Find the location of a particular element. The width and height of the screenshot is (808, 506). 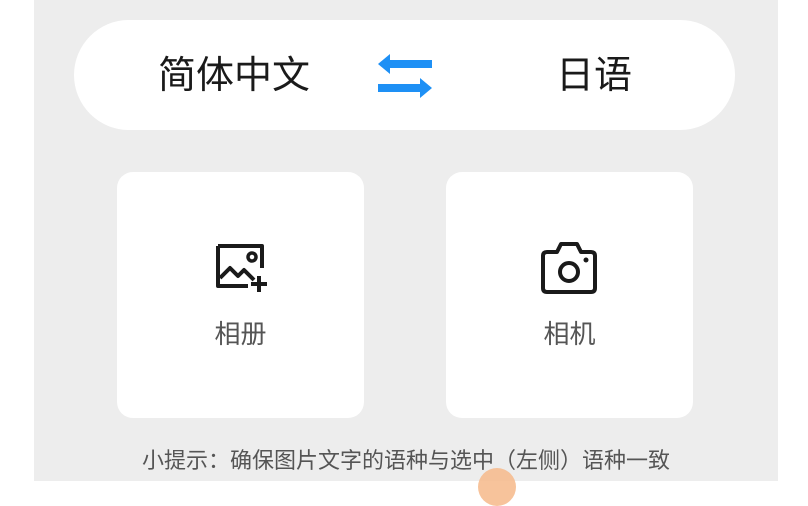

camera-button: 相机 is located at coordinates (569, 295).